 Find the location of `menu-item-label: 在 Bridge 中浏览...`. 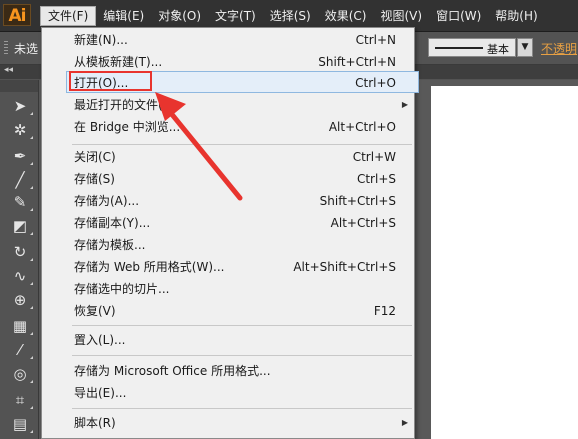

menu-item-label: 在 Bridge 中浏览... is located at coordinates (127, 127).